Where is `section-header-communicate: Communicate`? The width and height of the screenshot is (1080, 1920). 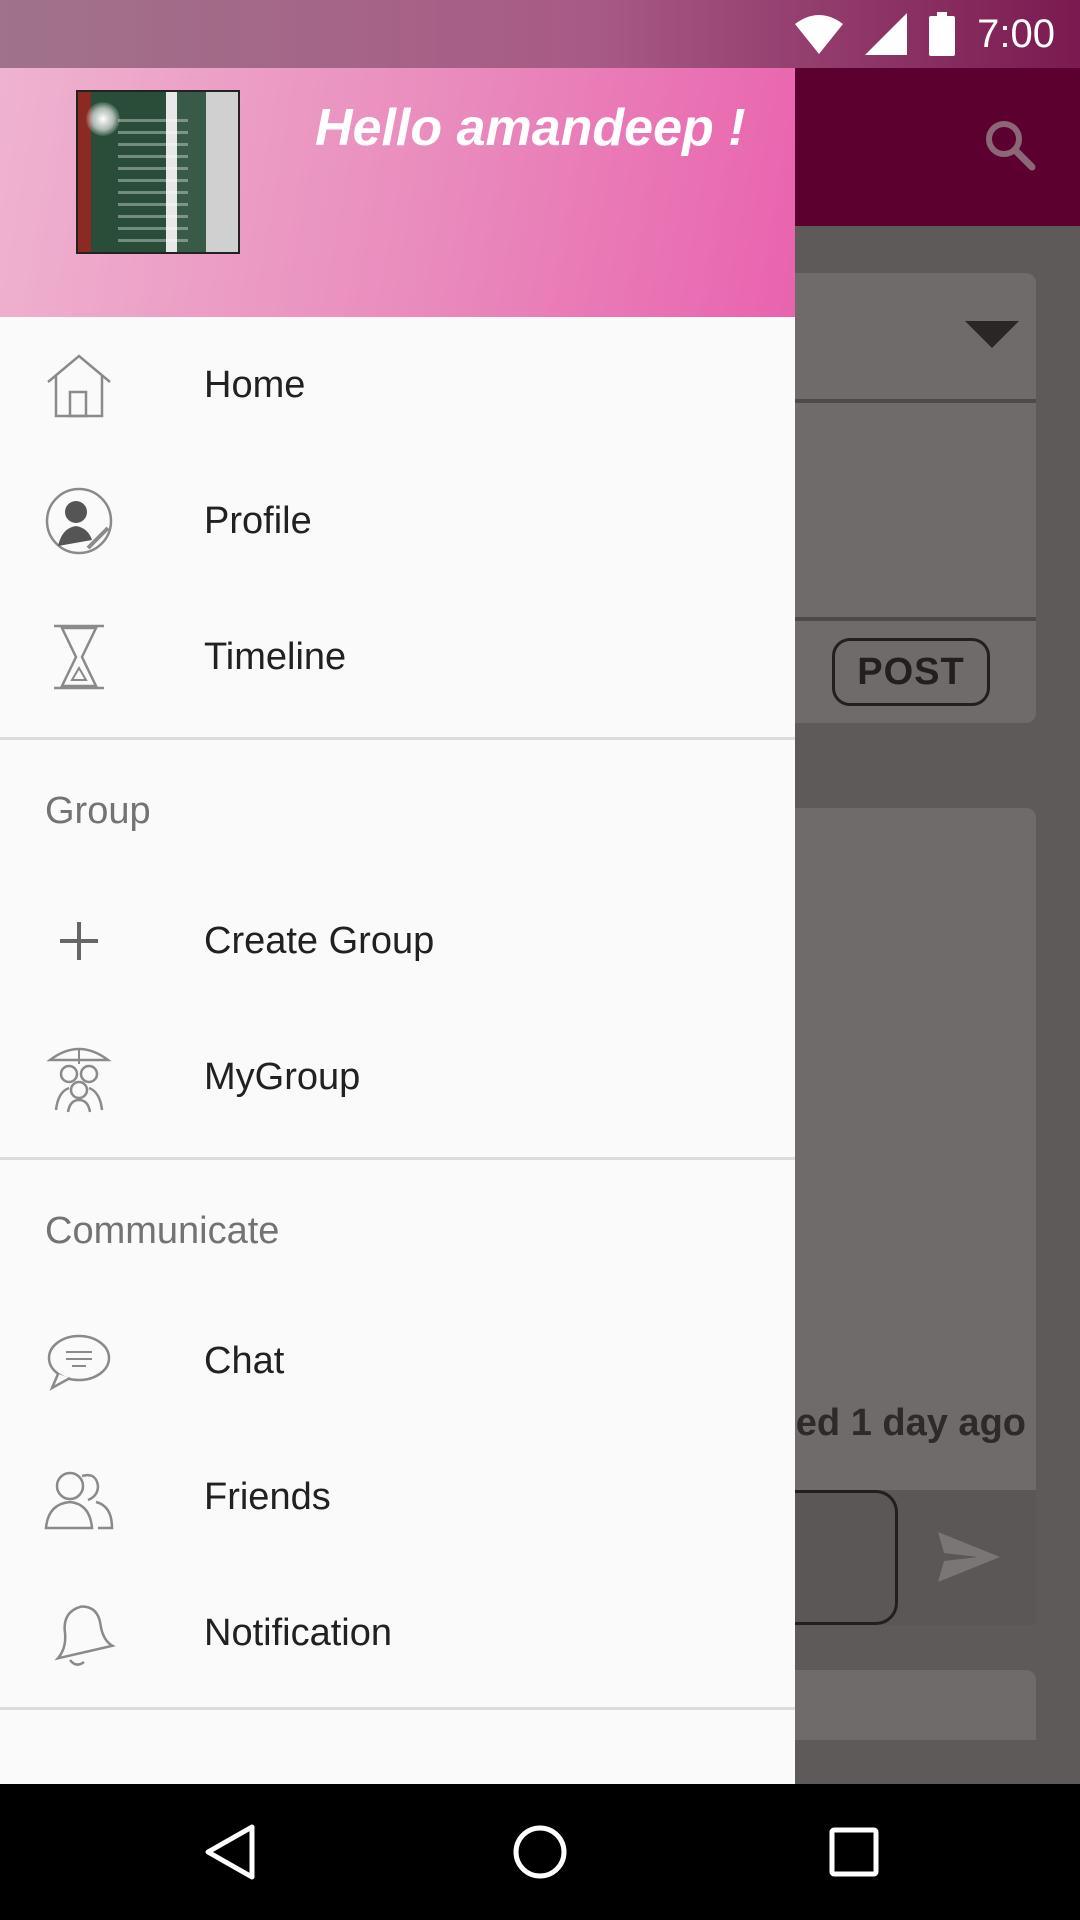 section-header-communicate: Communicate is located at coordinates (397, 1226).